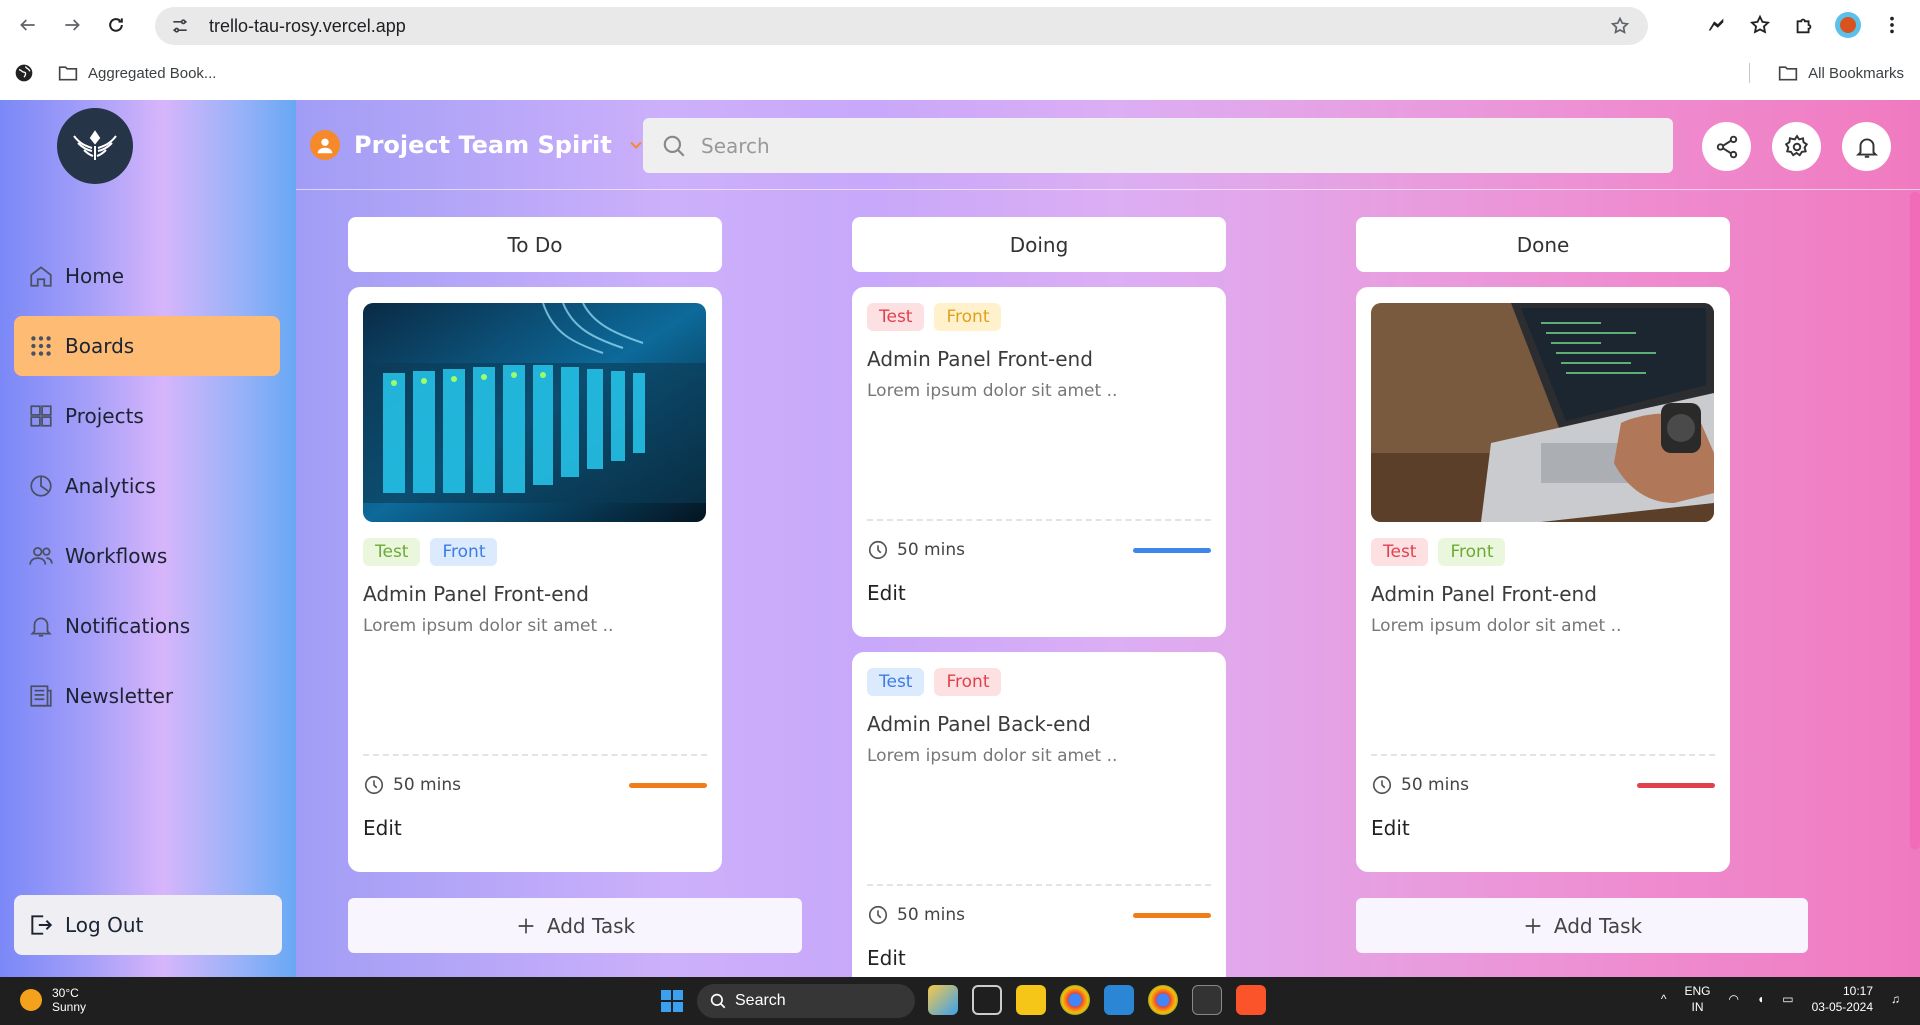 Image resolution: width=1920 pixels, height=1025 pixels. Describe the element at coordinates (483, 145) in the screenshot. I see `team-name: Project Team Spirit` at that location.